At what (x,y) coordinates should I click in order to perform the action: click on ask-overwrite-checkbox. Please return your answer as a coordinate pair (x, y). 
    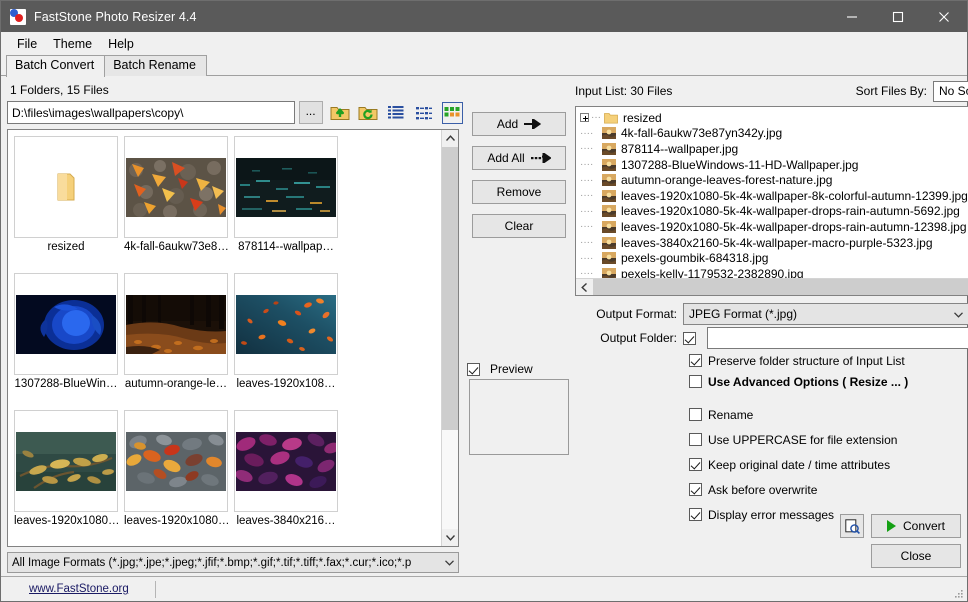
    Looking at the image, I should click on (695, 489).